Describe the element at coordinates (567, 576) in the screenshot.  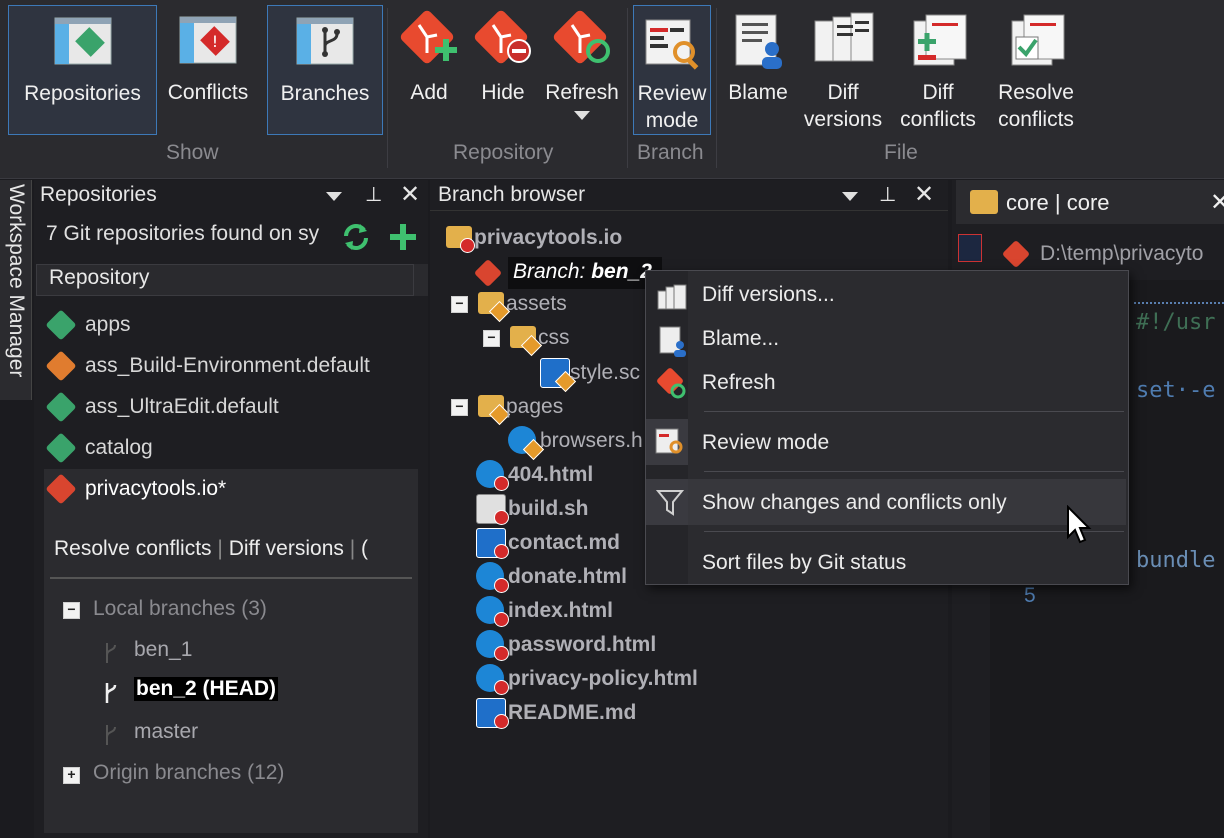
I see `file-label: donate.html` at that location.